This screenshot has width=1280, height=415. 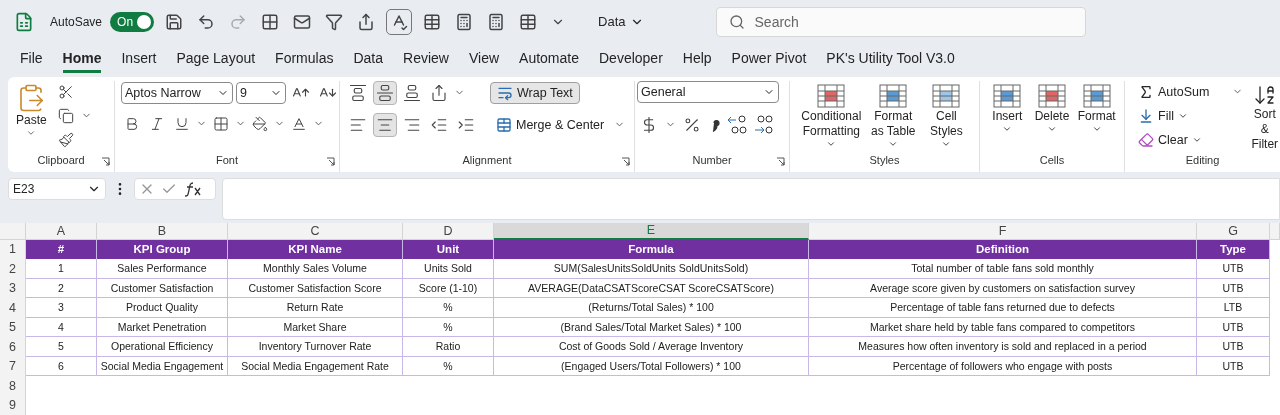 What do you see at coordinates (448, 231) in the screenshot?
I see `column-header: D` at bounding box center [448, 231].